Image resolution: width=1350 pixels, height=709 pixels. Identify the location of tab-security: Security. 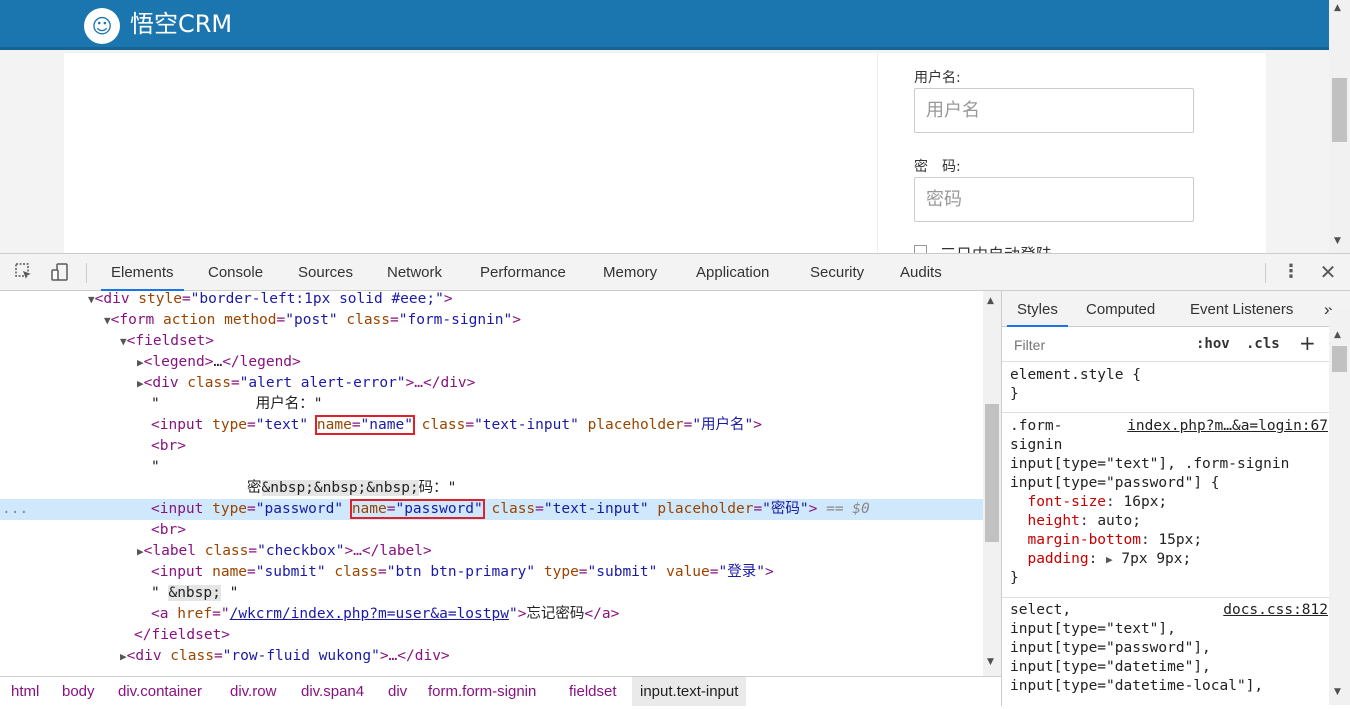
(837, 272).